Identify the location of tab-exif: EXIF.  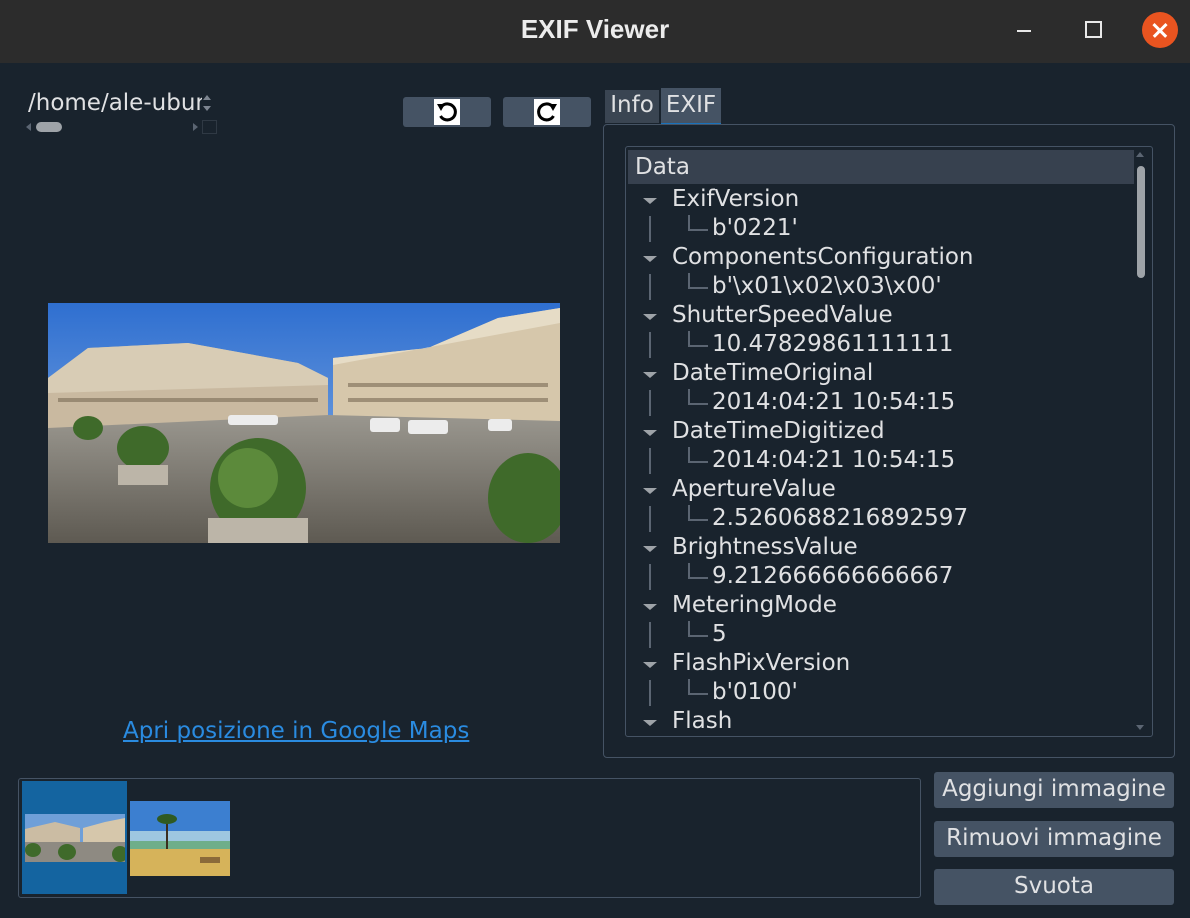
(691, 106).